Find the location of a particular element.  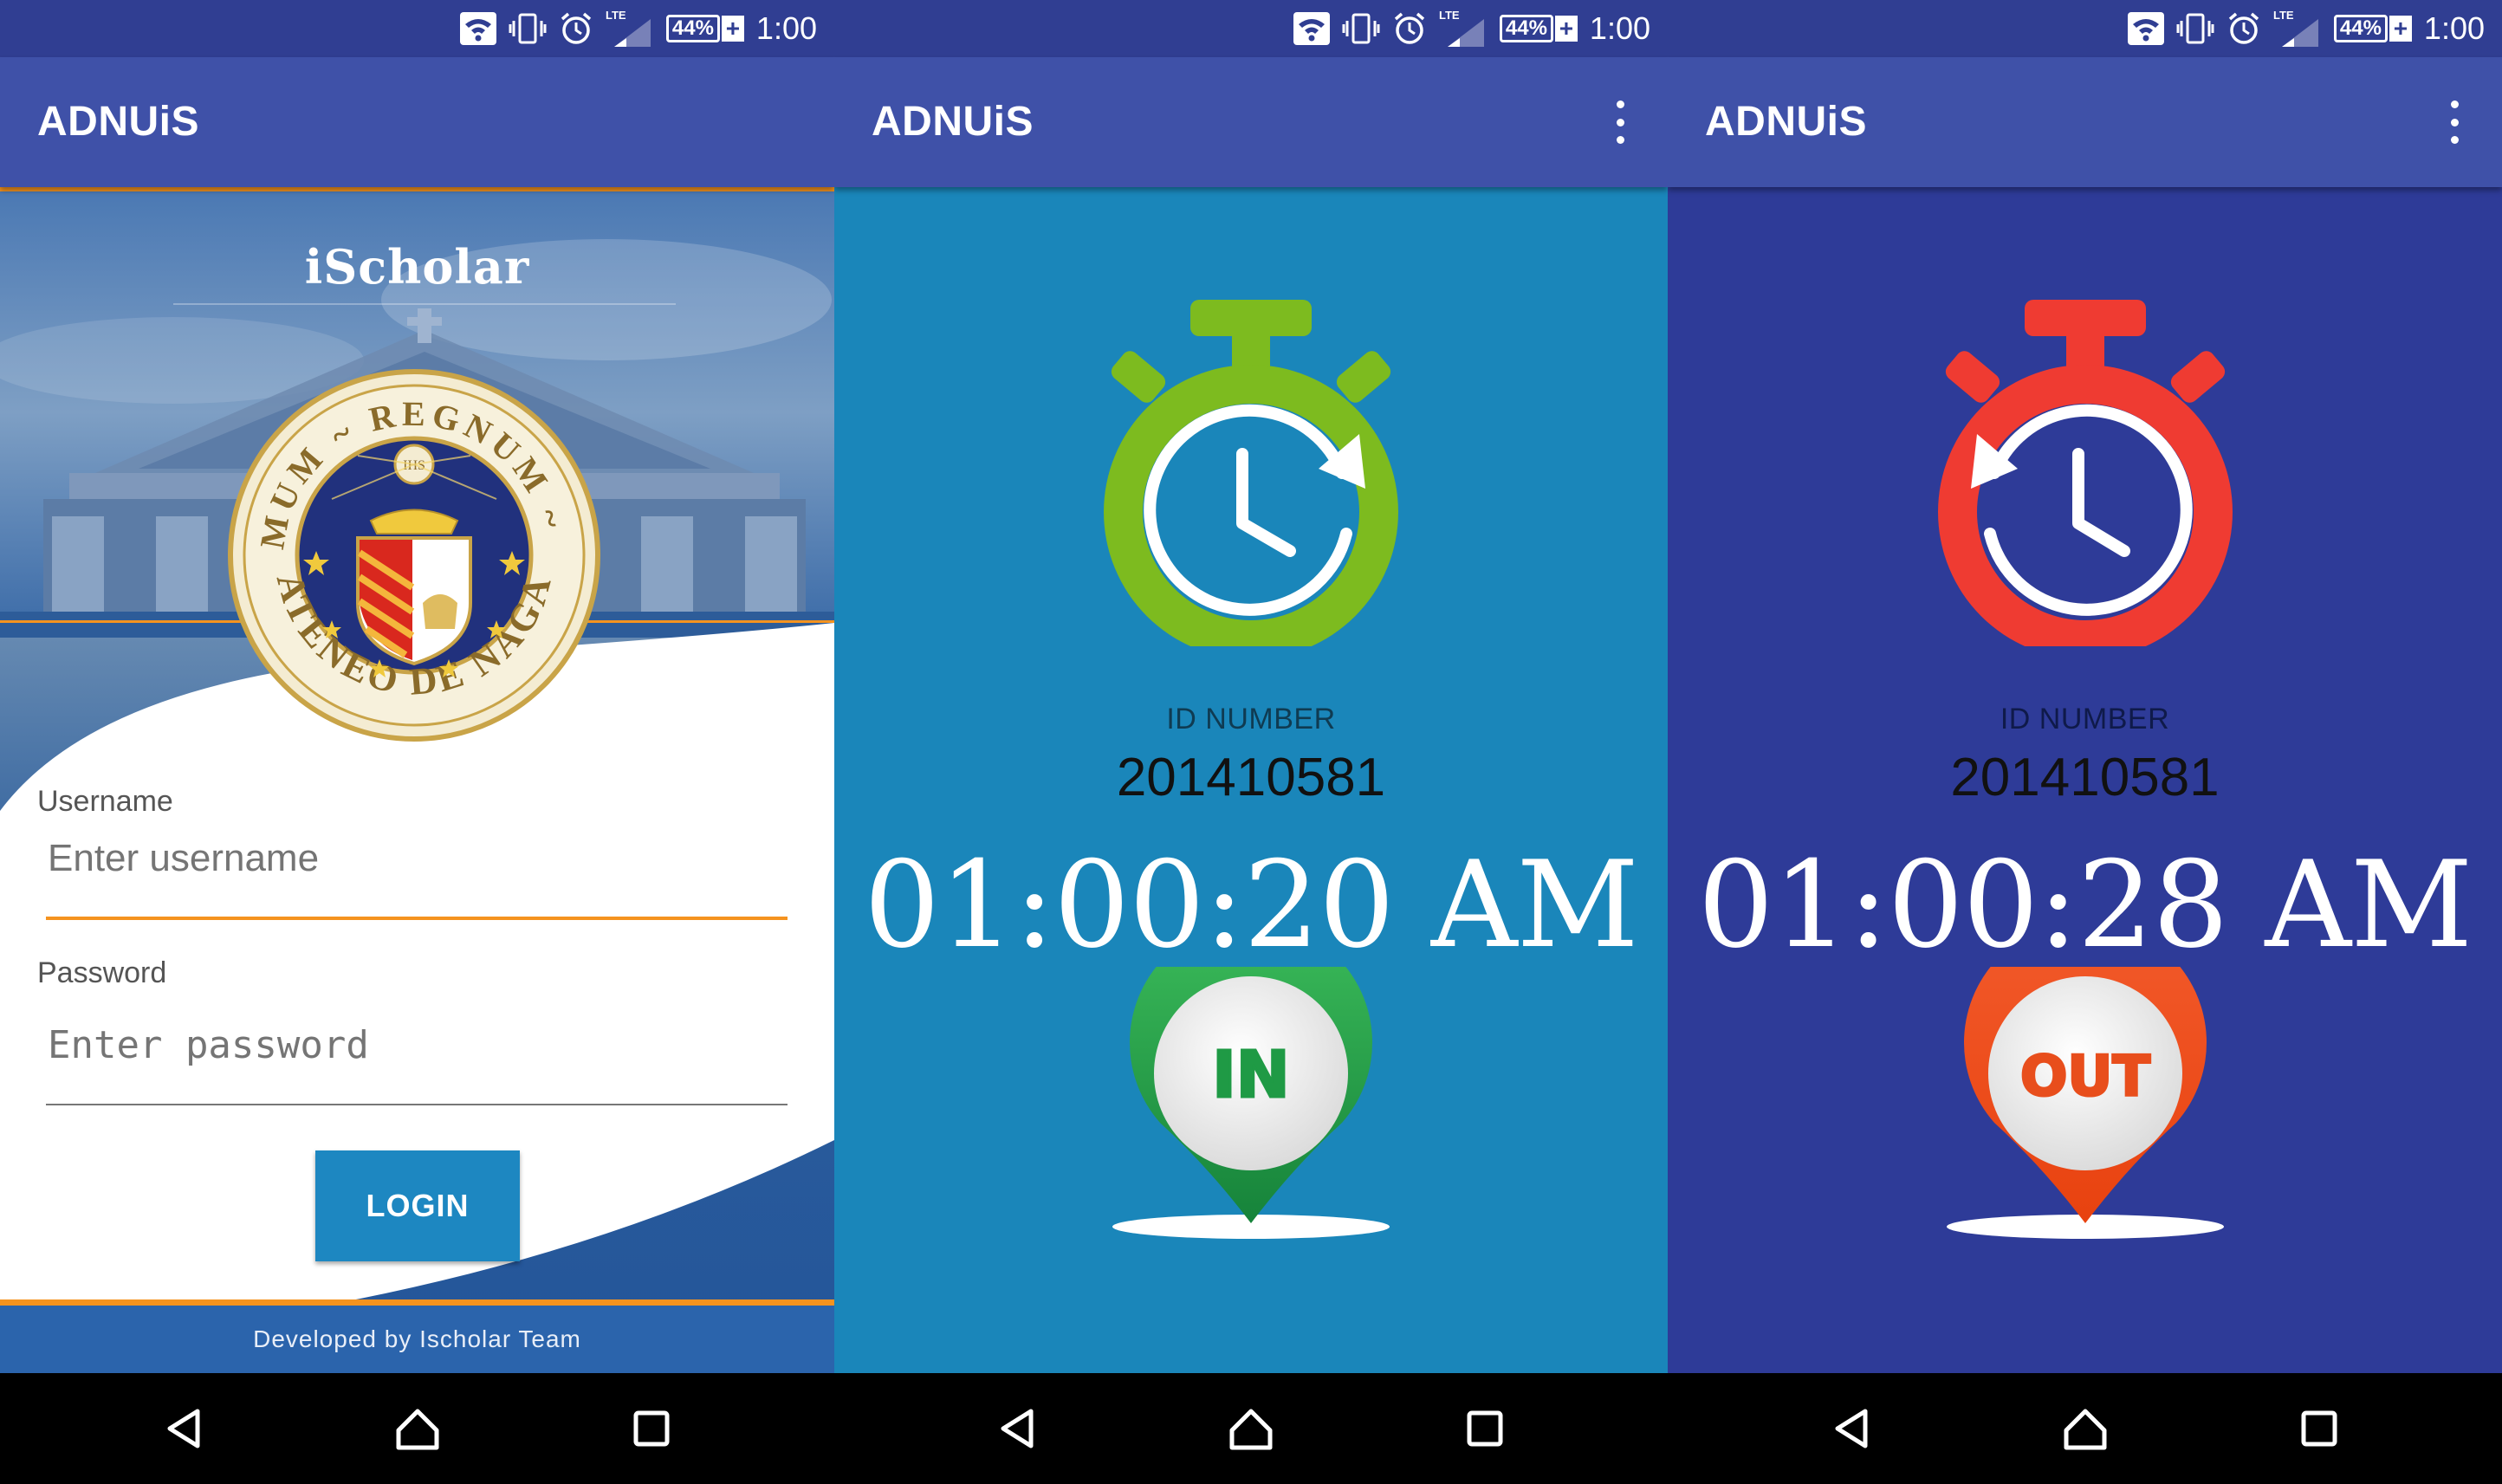

in-label: IN is located at coordinates (1250, 1075).